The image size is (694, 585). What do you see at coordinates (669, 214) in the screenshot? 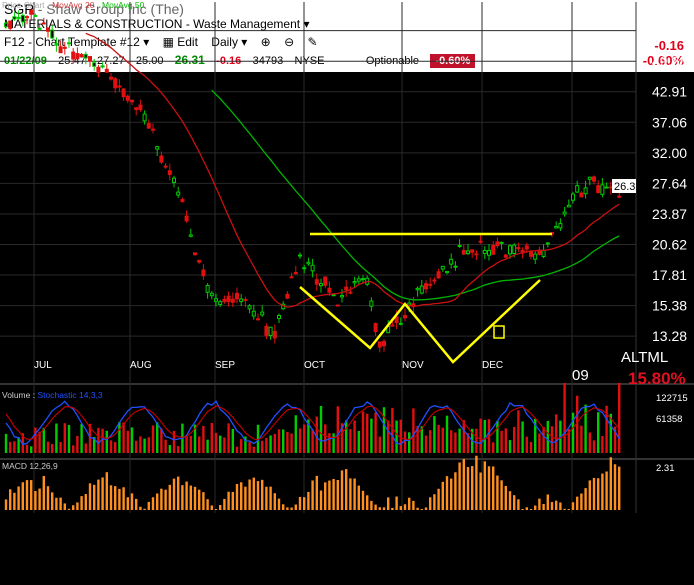
I see `price-tick-label: 23.87` at bounding box center [669, 214].